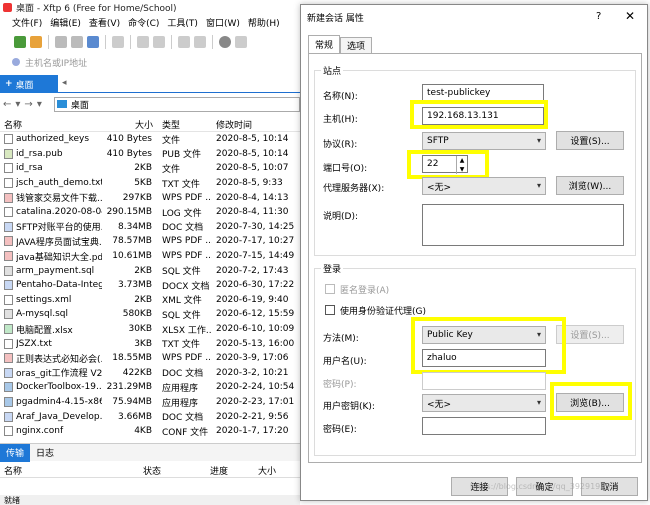  What do you see at coordinates (484, 141) in the screenshot?
I see `protocol-select: SFTP ▾` at bounding box center [484, 141].